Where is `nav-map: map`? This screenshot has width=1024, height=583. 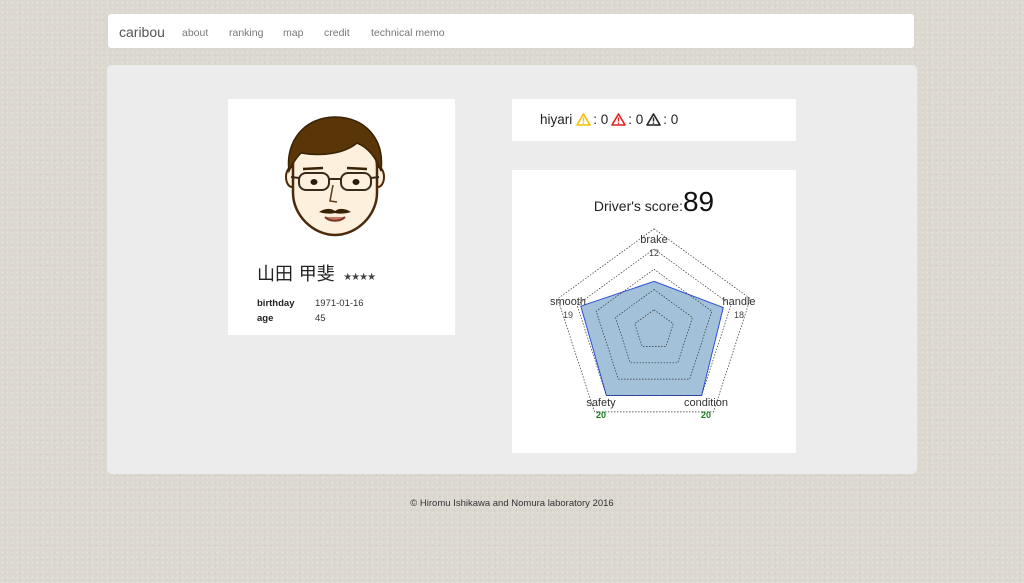 nav-map: map is located at coordinates (293, 33).